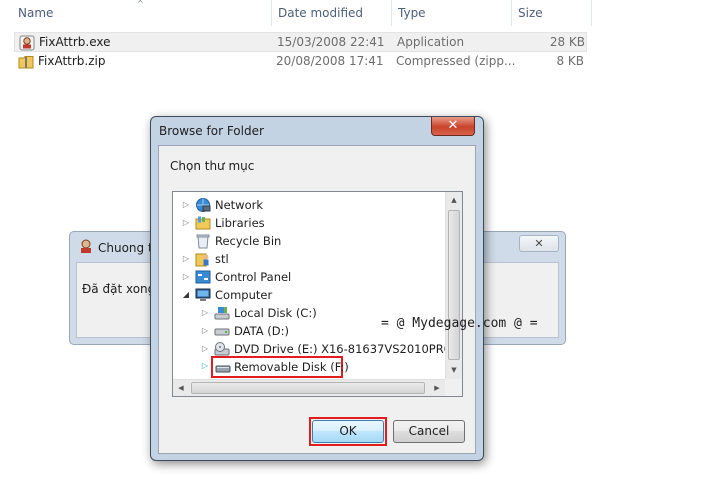  I want to click on cancel-button: Cancel, so click(429, 431).